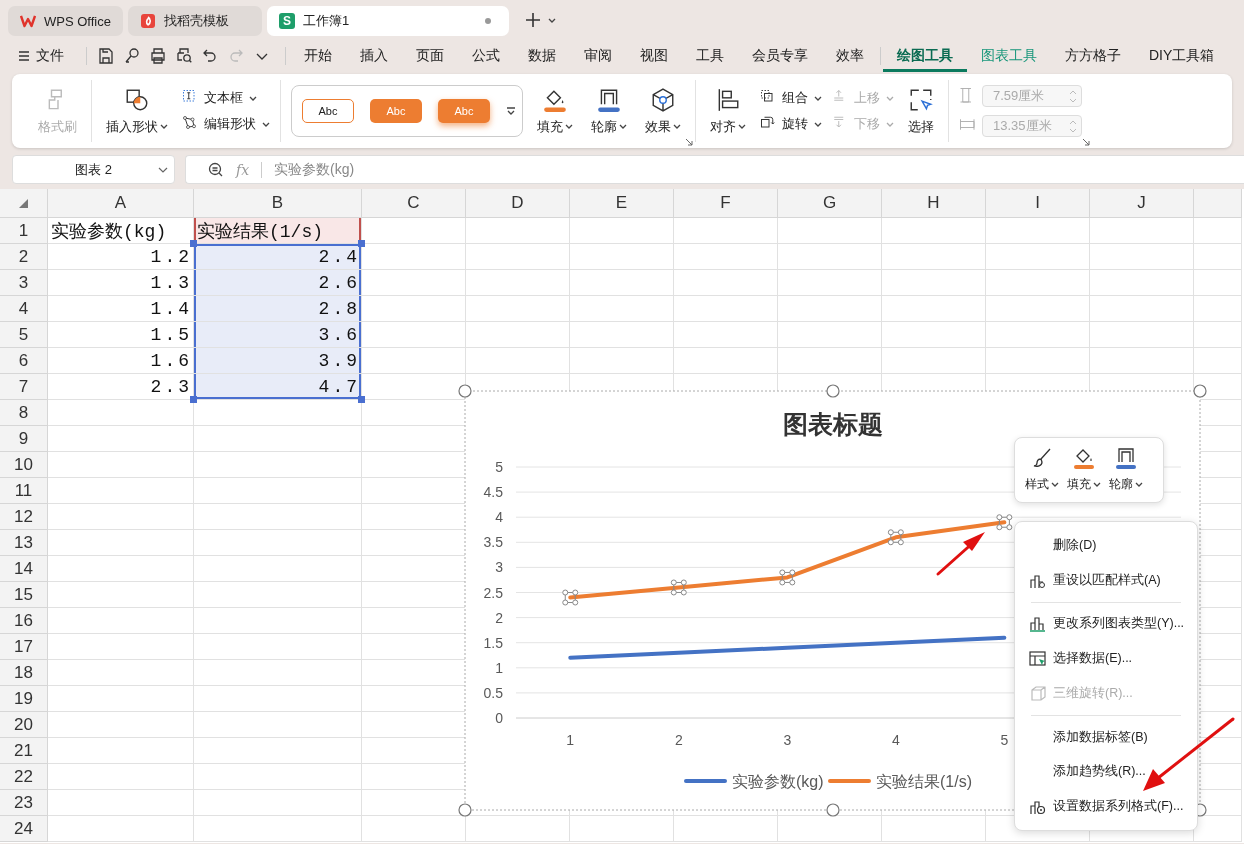 This screenshot has width=1244, height=844. What do you see at coordinates (24, 777) in the screenshot?
I see `row-header: 22` at bounding box center [24, 777].